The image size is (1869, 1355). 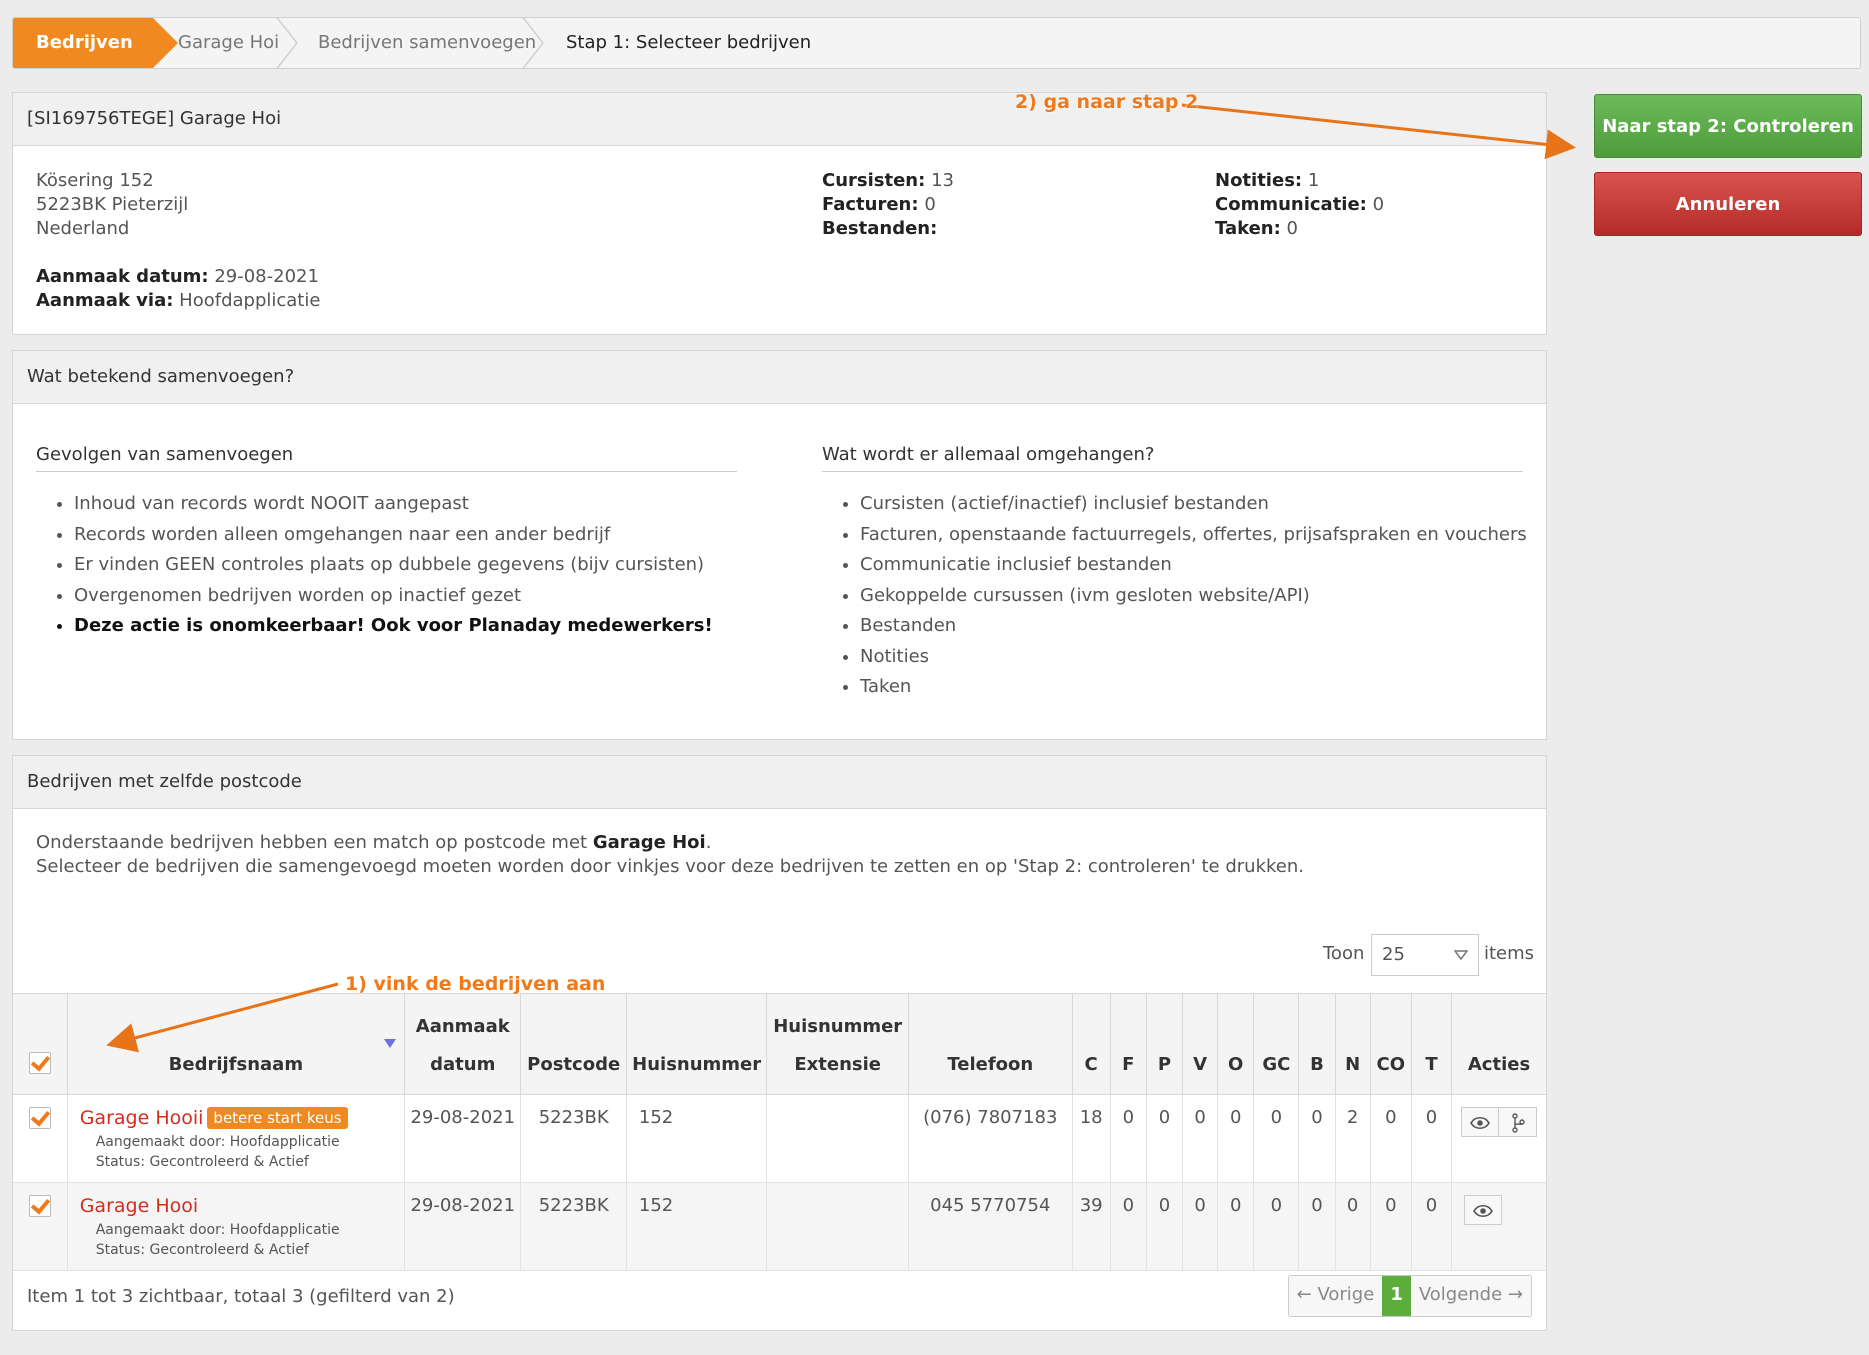 What do you see at coordinates (1396, 1296) in the screenshot?
I see `pagination-current: 1` at bounding box center [1396, 1296].